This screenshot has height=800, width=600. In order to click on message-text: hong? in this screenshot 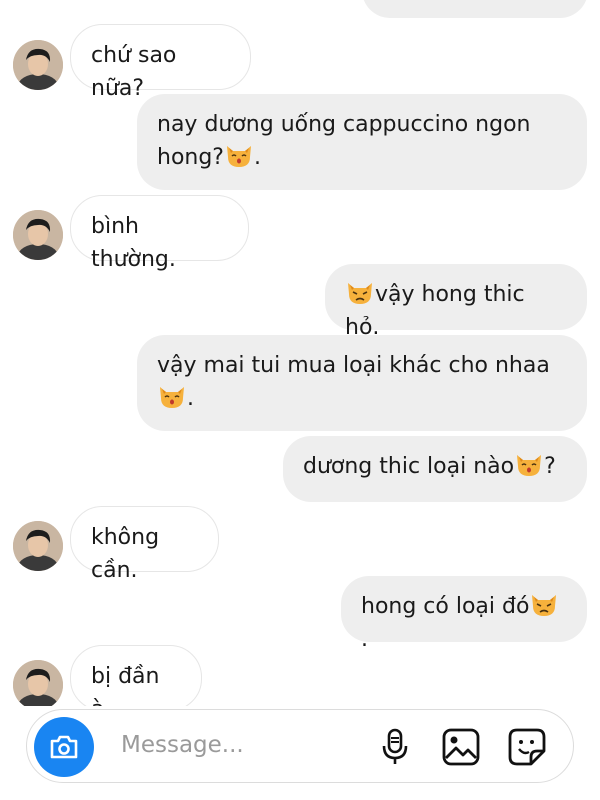, I will do `click(190, 157)`.